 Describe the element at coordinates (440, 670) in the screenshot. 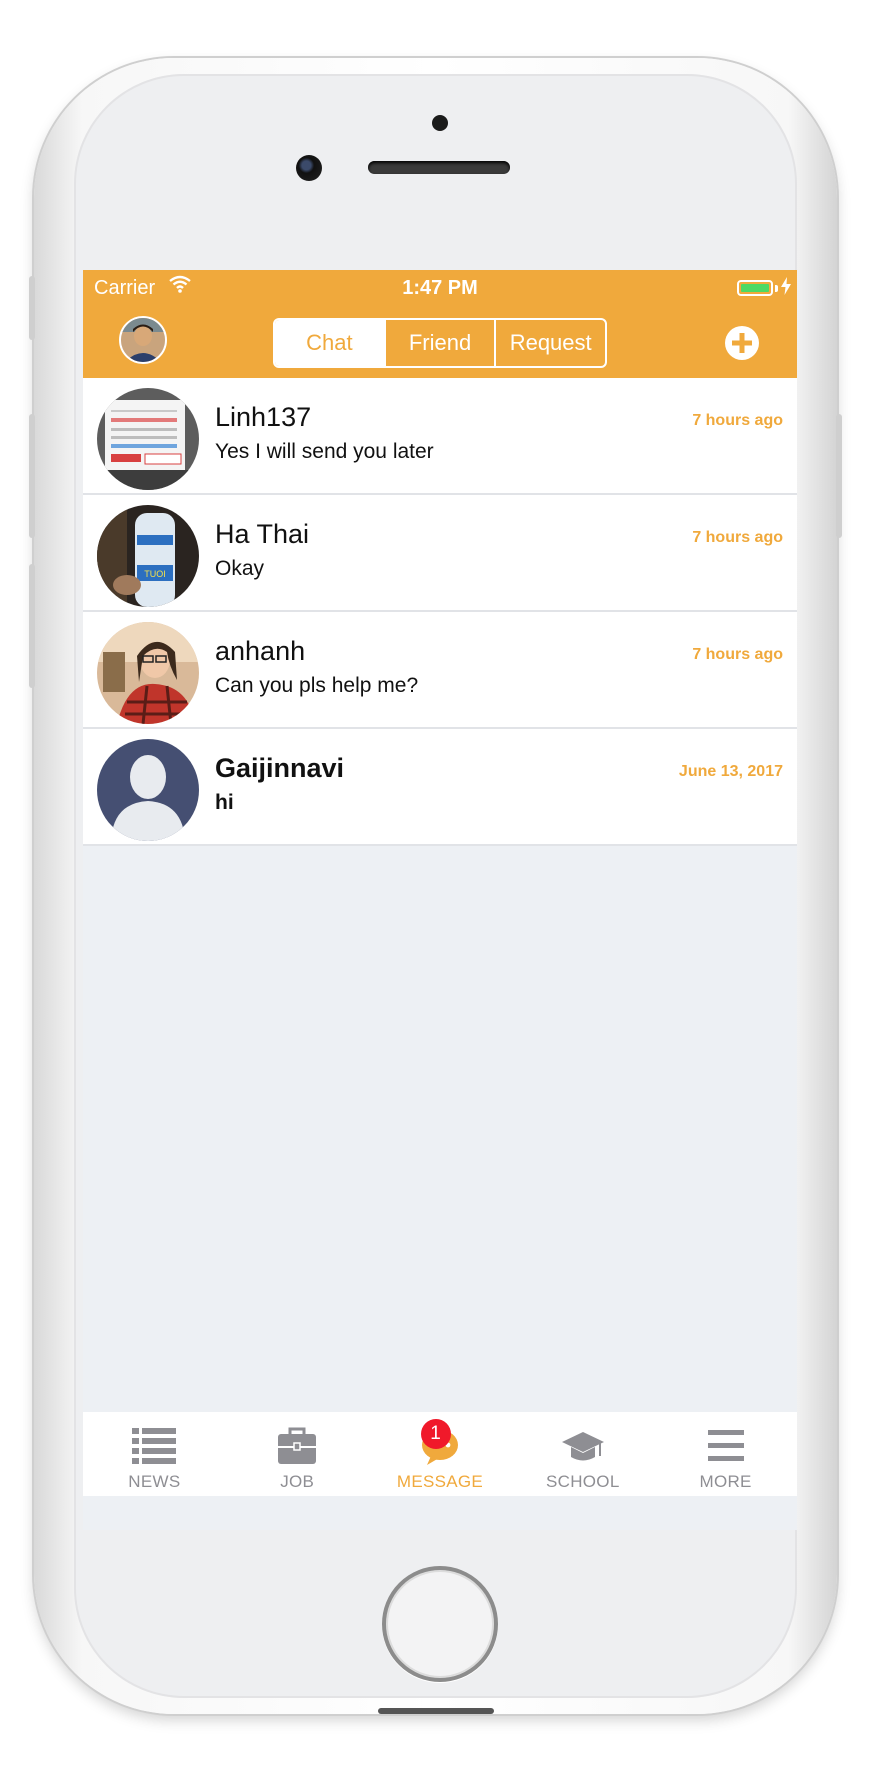

I see `conversation-row: anhanh Can you pls help me? 7 hours ago` at that location.